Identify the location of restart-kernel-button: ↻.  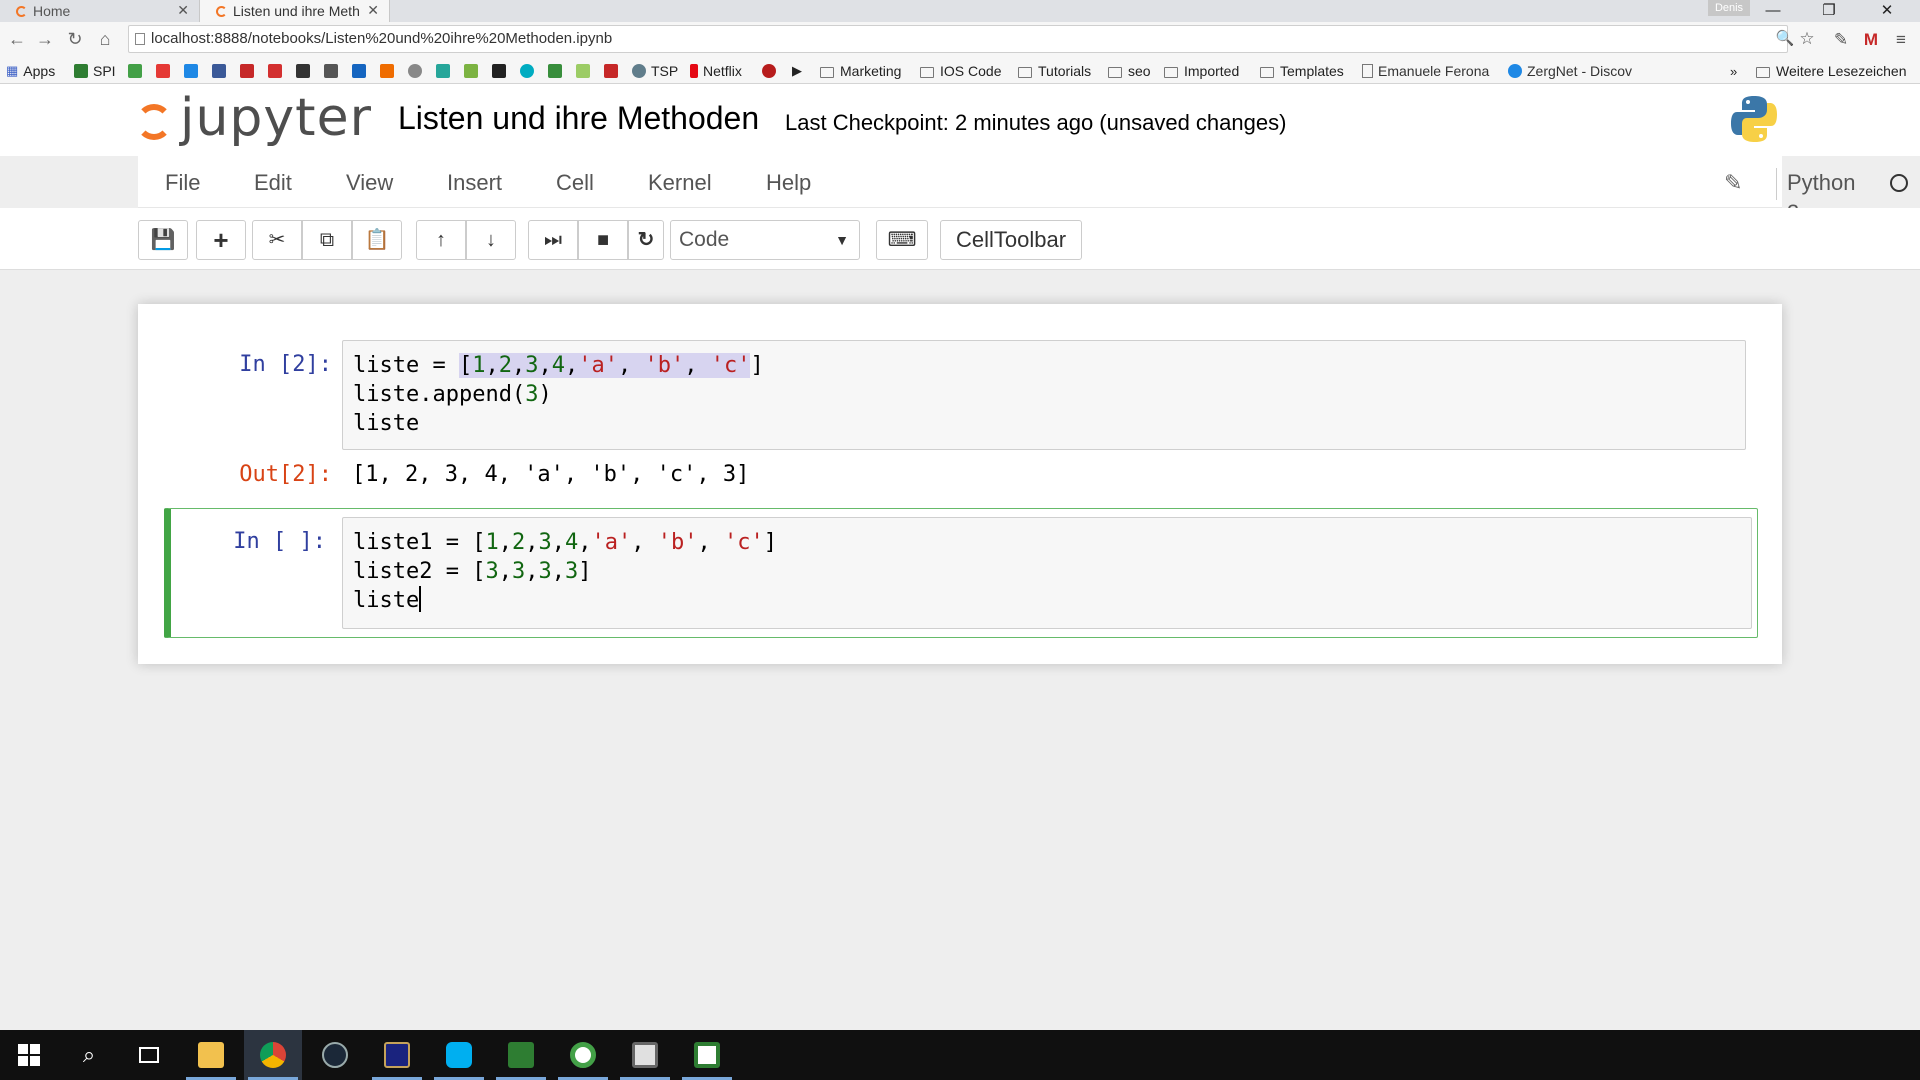
(646, 240).